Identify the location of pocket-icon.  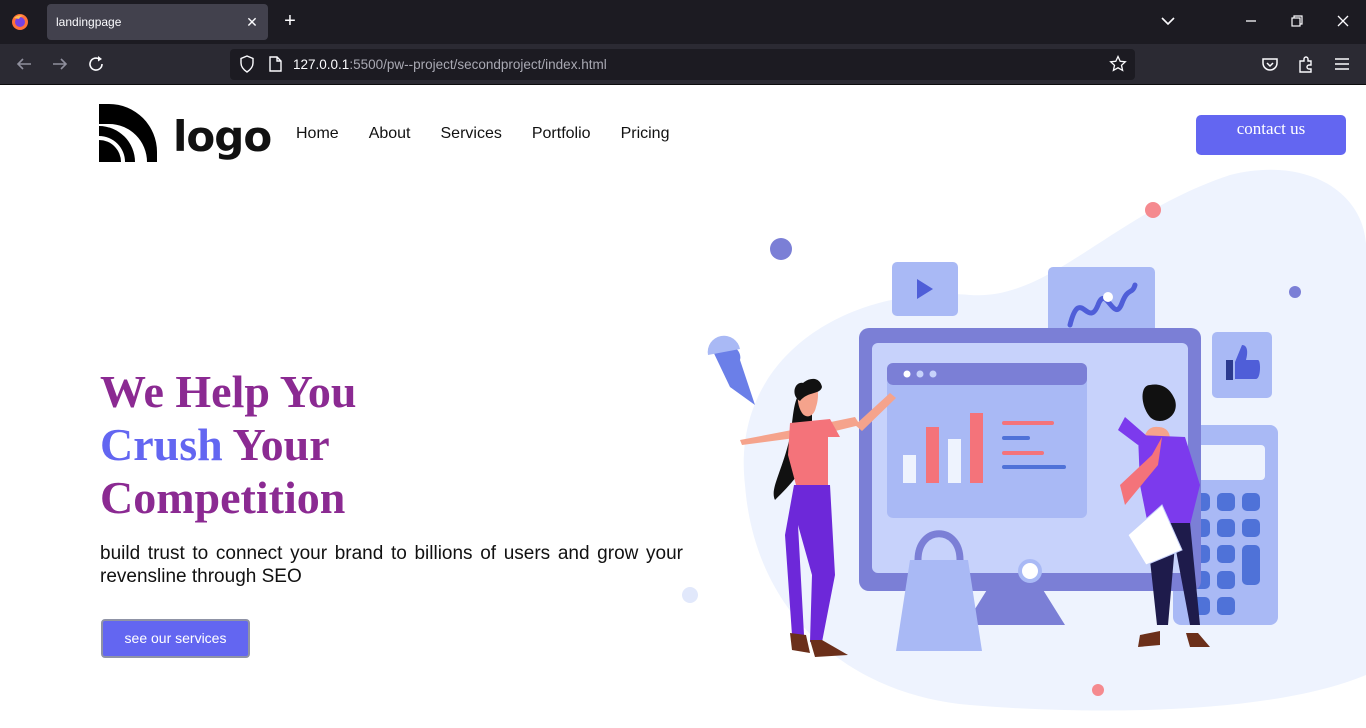
(1270, 64).